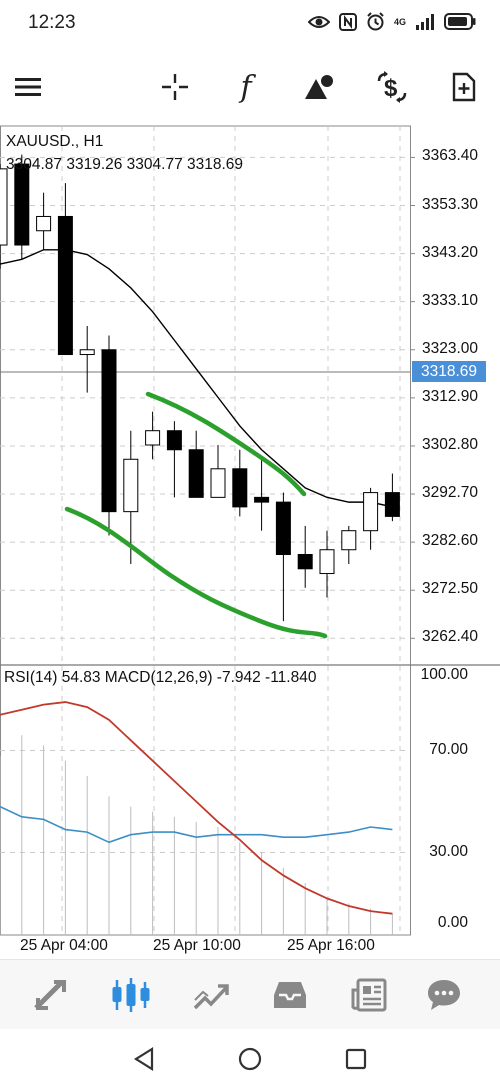 The width and height of the screenshot is (500, 1083). Describe the element at coordinates (448, 749) in the screenshot. I see `indicator-axis-label: 70.00` at that location.